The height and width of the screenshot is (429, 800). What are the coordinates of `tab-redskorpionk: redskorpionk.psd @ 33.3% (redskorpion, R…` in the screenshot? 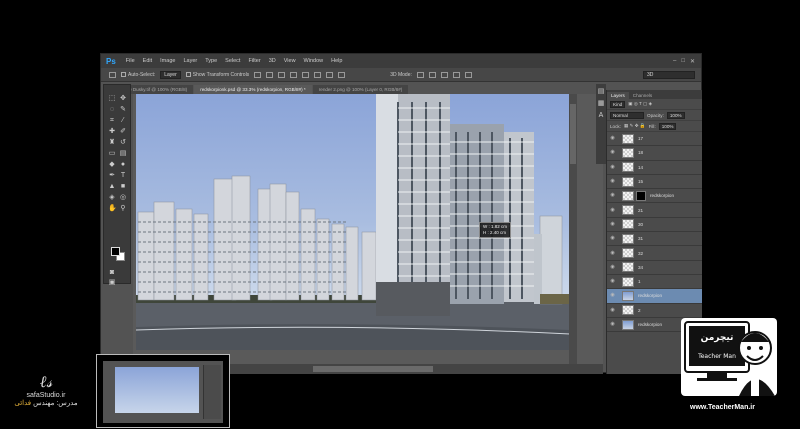 It's located at (253, 89).